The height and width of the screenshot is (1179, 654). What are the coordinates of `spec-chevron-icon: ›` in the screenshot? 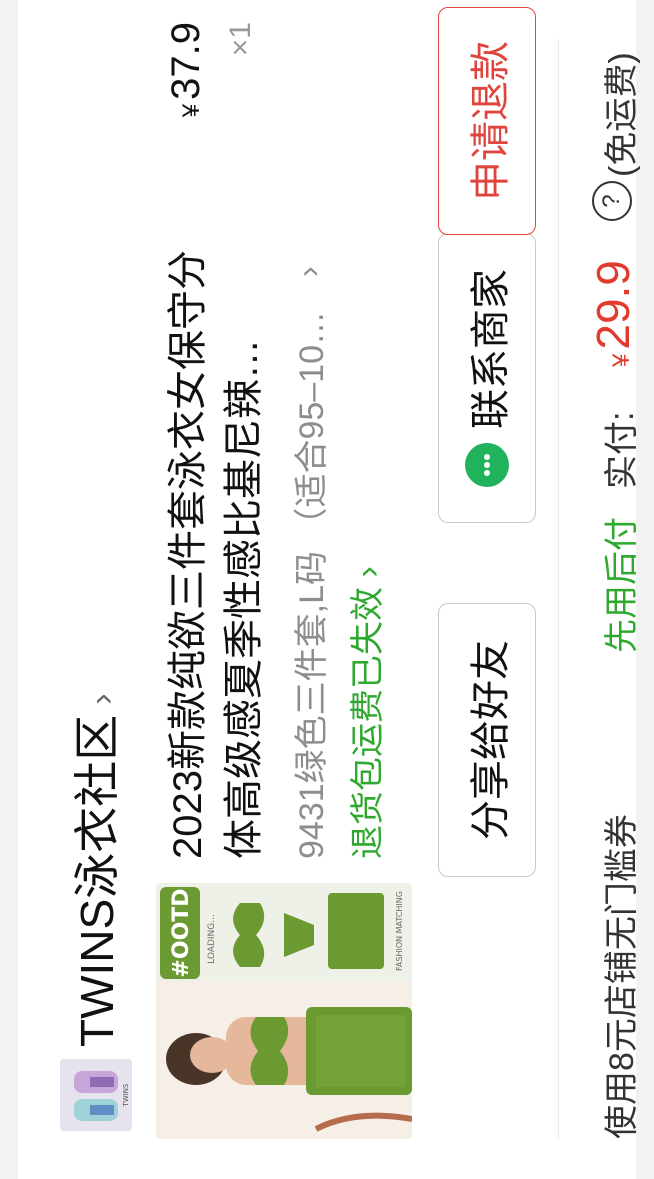 It's located at (308, 271).